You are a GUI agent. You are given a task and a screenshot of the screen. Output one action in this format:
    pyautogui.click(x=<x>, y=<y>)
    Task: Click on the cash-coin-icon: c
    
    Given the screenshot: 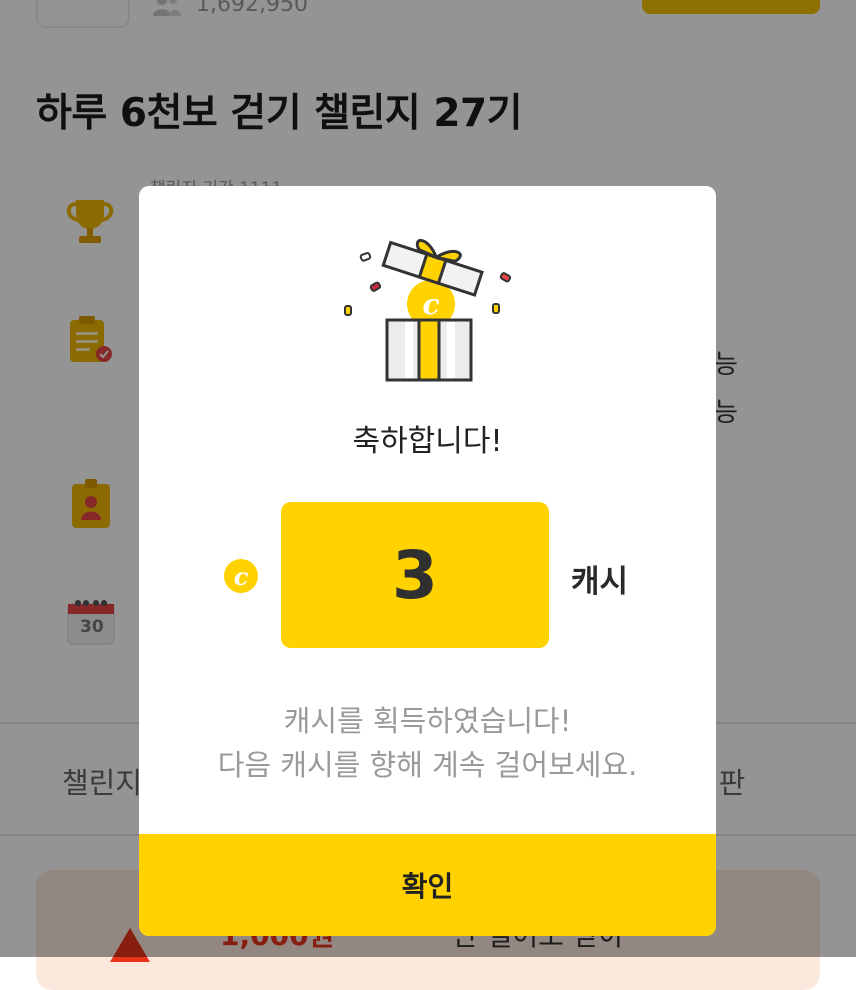 What is the action you would take?
    pyautogui.click(x=241, y=576)
    